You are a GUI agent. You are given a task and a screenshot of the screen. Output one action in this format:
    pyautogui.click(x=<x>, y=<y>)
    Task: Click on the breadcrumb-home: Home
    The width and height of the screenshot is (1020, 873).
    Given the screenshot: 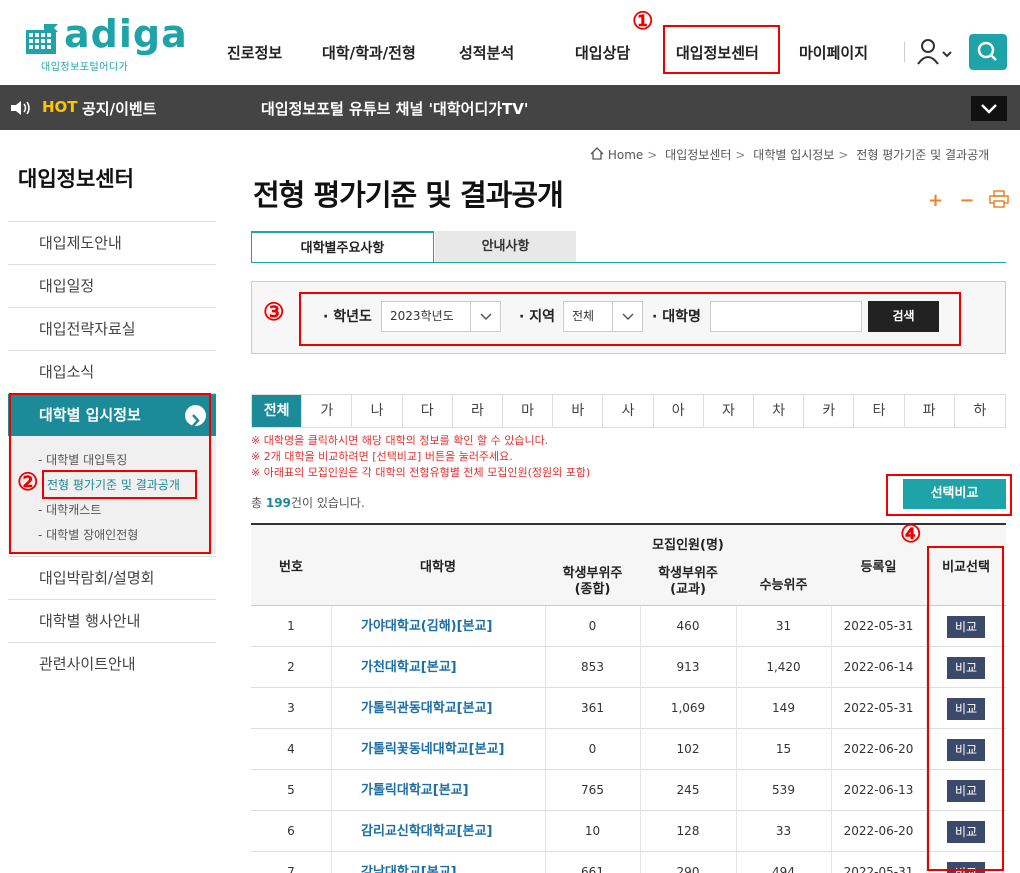 What is the action you would take?
    pyautogui.click(x=625, y=155)
    